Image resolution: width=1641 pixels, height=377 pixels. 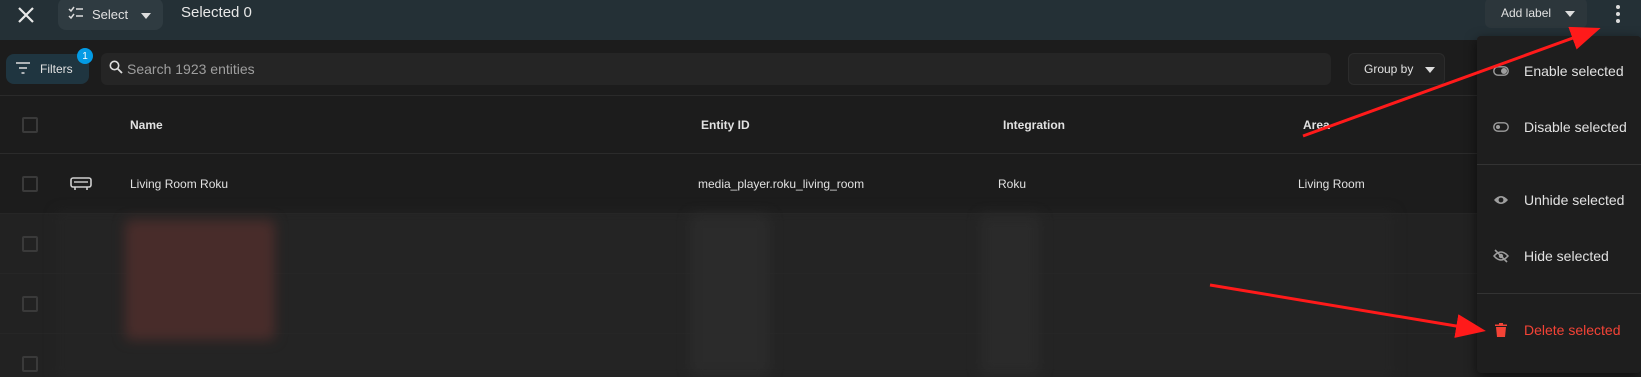 I want to click on close-icon, so click(x=26, y=15).